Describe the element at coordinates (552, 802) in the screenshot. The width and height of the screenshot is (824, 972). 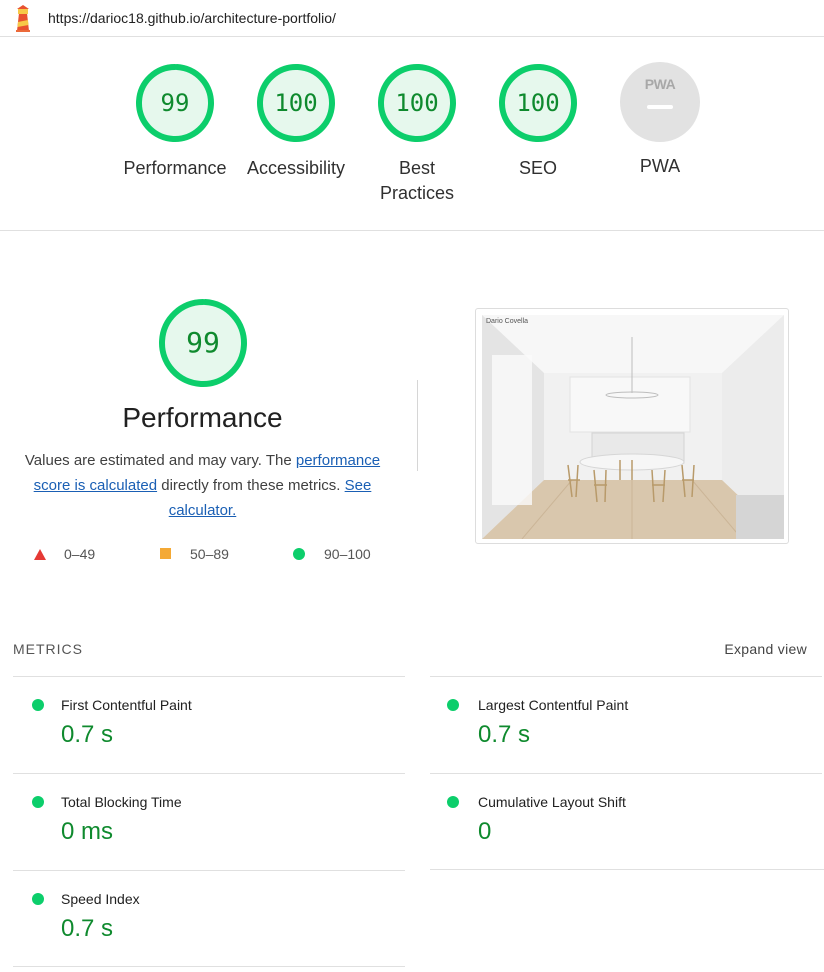
I see `metric-title: Cumulative Layout Shift` at that location.